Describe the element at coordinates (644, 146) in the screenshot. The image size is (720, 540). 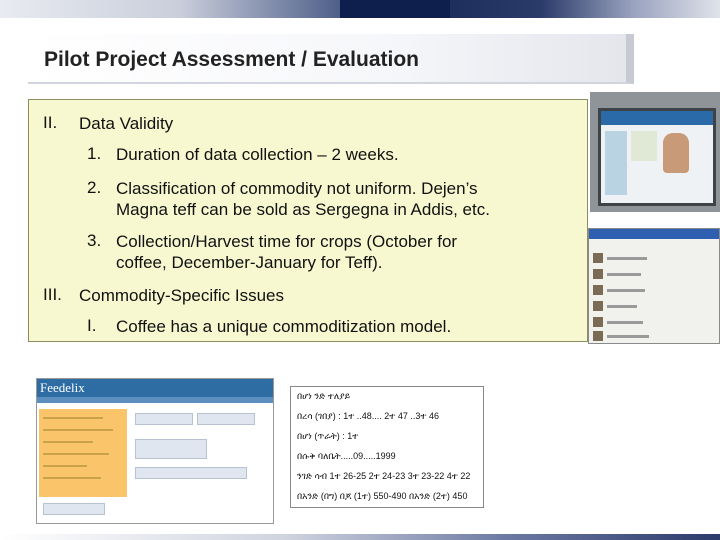
I see `monitor-content-block` at that location.